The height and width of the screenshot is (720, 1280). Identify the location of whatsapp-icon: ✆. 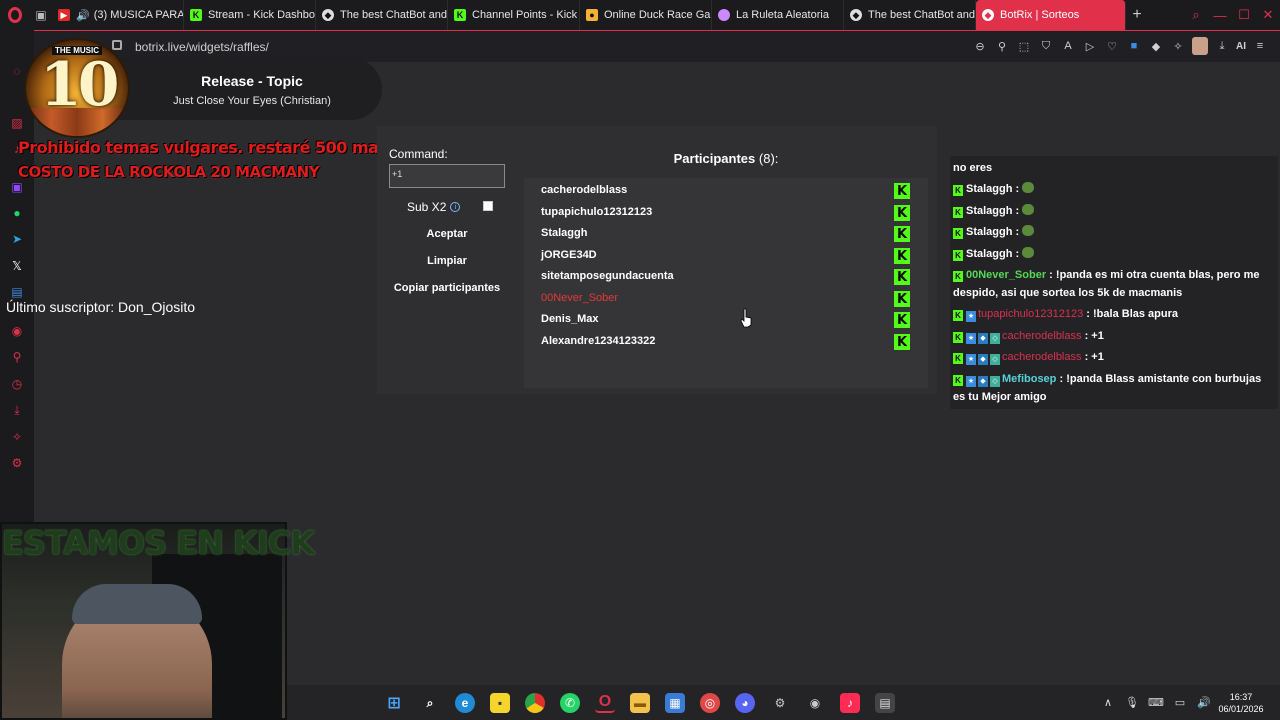
(570, 703).